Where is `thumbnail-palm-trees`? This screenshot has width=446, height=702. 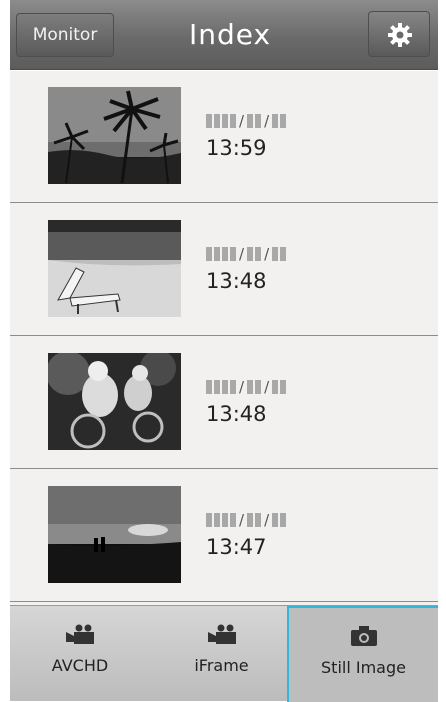
thumbnail-palm-trees is located at coordinates (114, 135).